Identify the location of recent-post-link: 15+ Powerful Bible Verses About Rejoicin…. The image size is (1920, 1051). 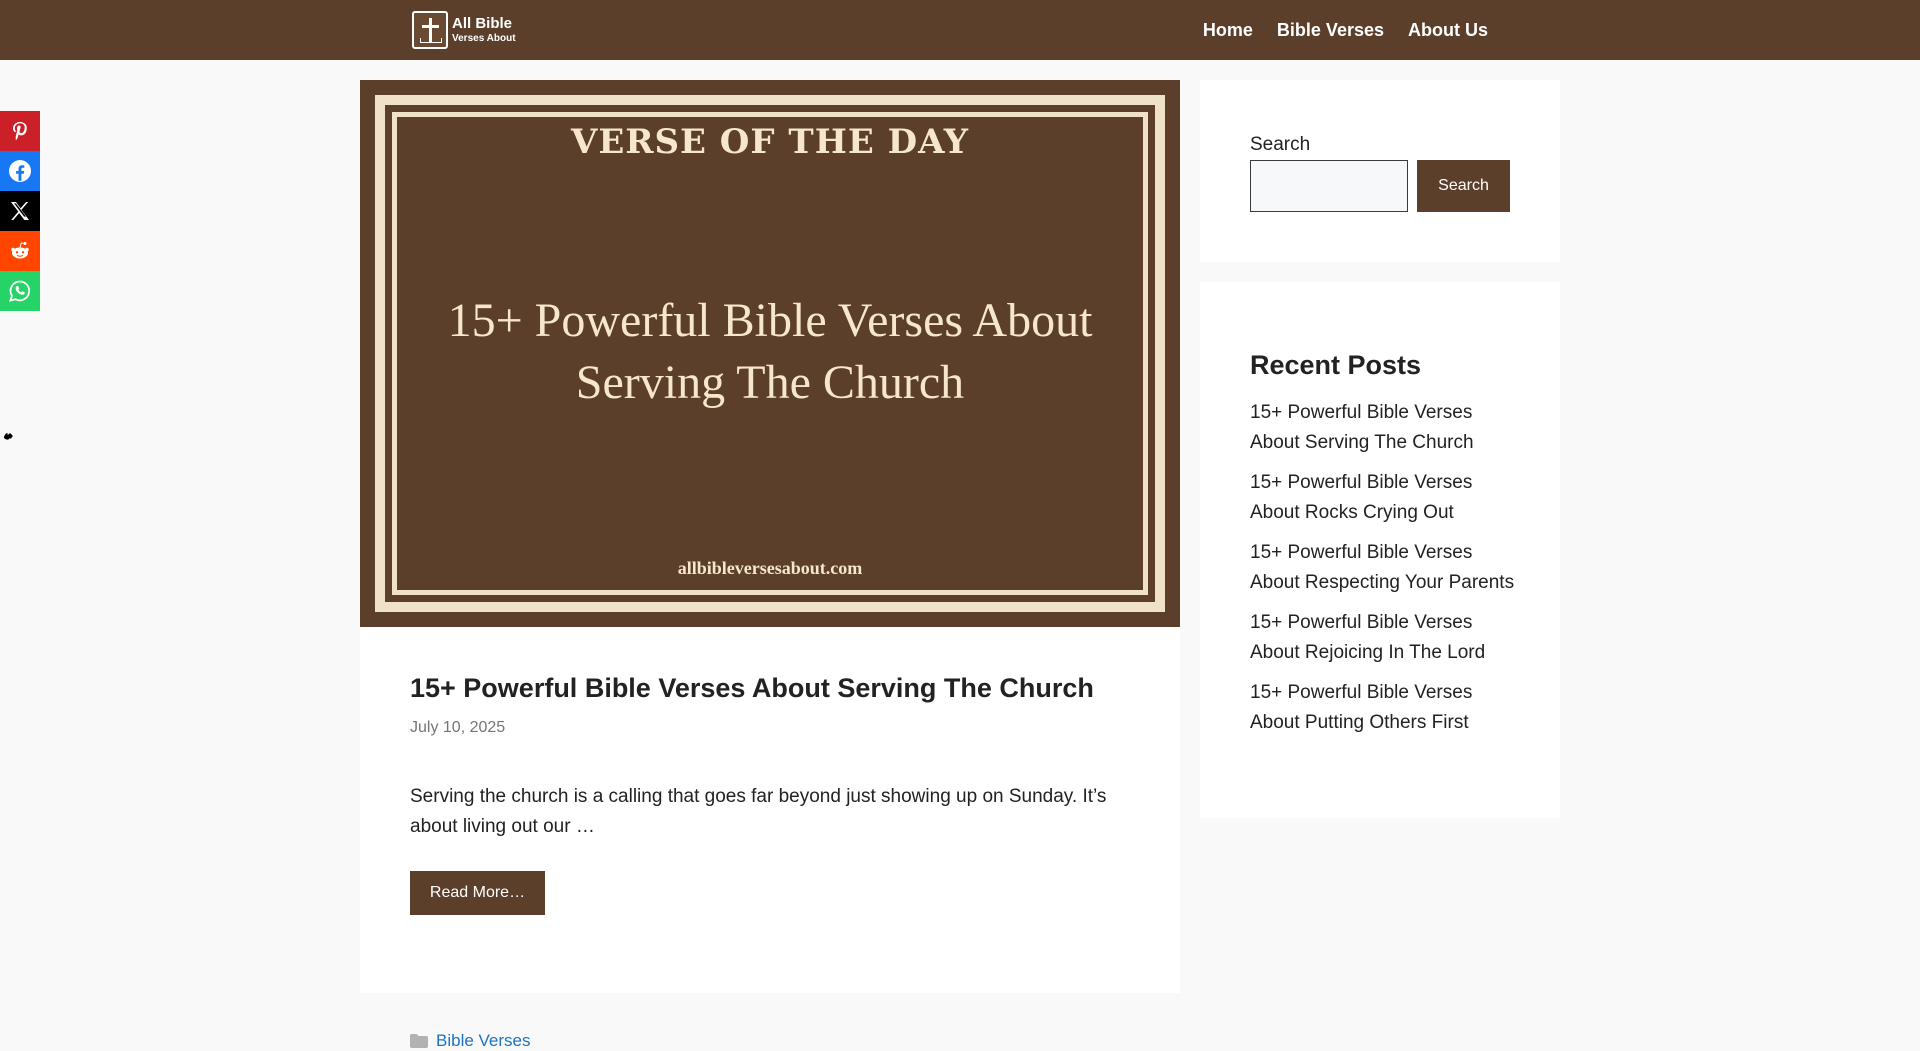
(1367, 637).